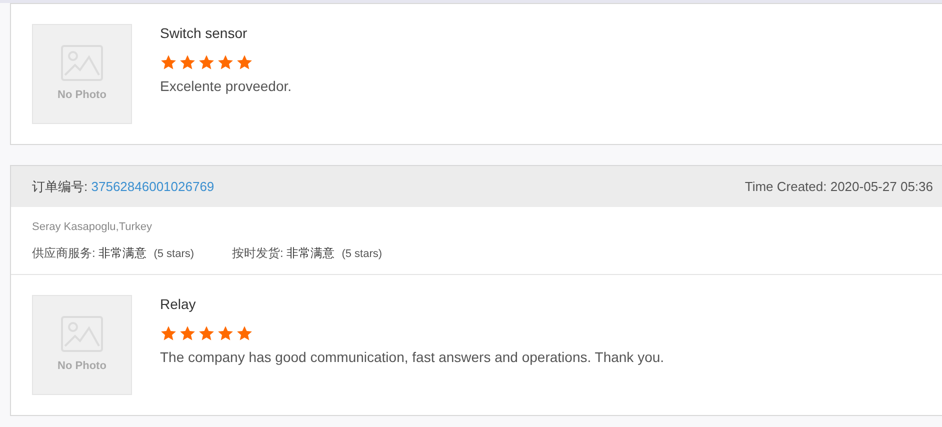  What do you see at coordinates (152, 186) in the screenshot?
I see `order-number-link: 37562846001026769` at bounding box center [152, 186].